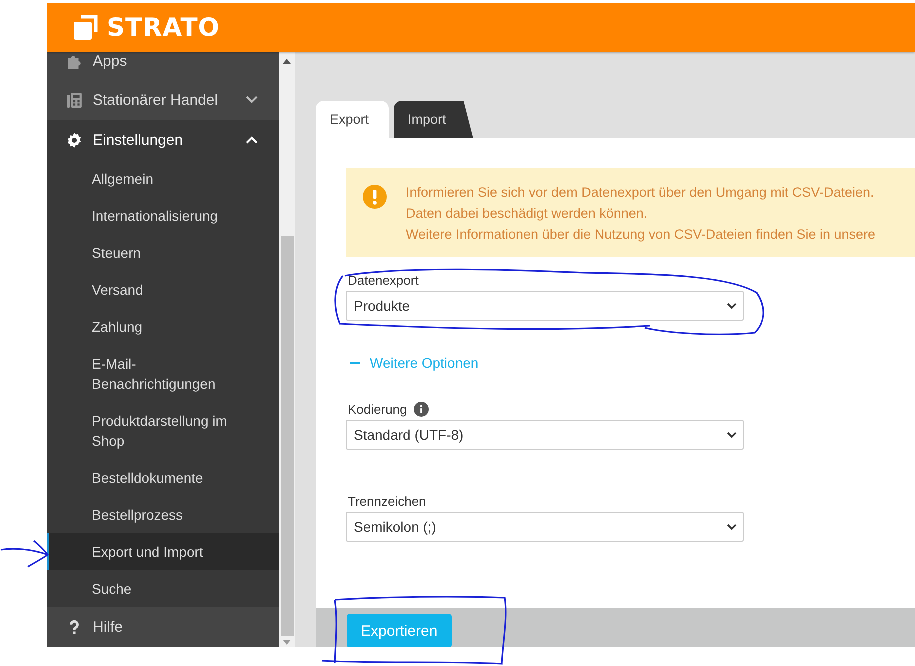  I want to click on sidebar-subitem: E-Mail-Benachrichtigungen, so click(163, 373).